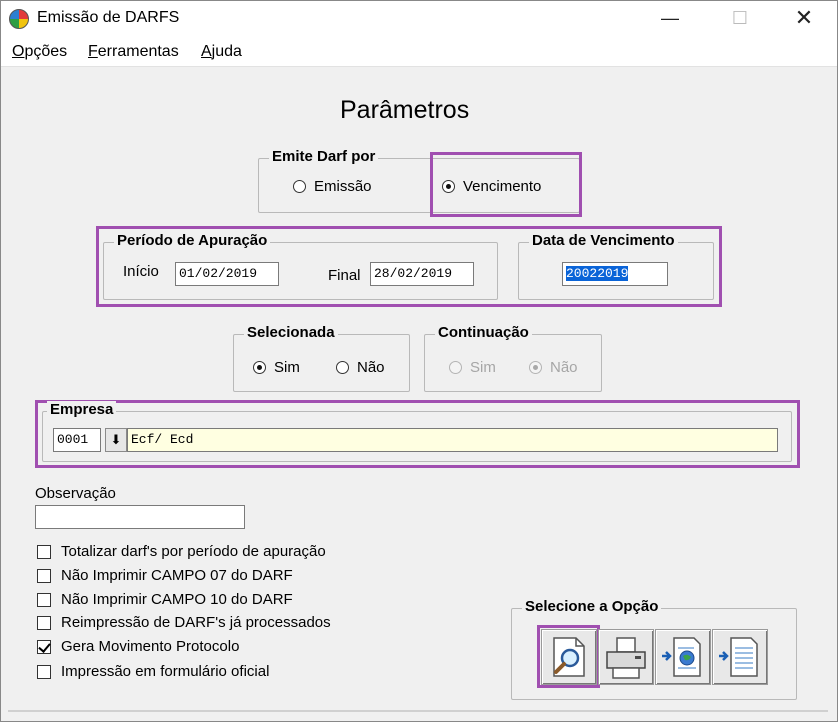  I want to click on vencimento-label: Data de Vencimento, so click(603, 240).